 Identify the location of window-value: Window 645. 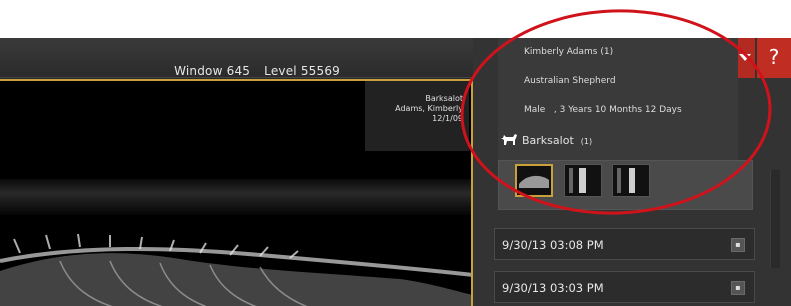
(212, 71).